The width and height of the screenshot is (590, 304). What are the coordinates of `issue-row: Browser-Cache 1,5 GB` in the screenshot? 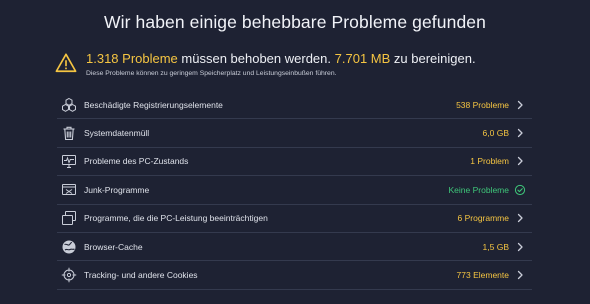 It's located at (294, 247).